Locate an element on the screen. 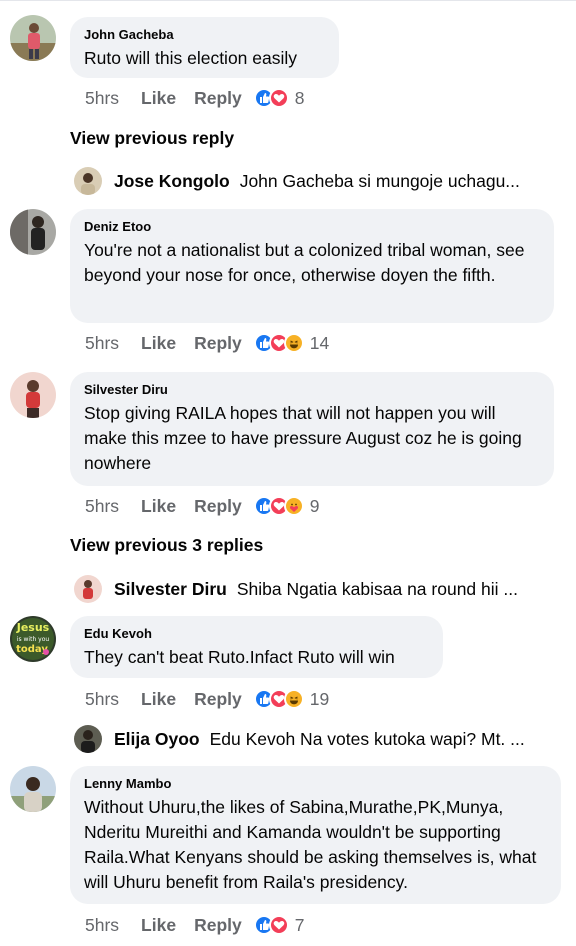 The height and width of the screenshot is (946, 576). comment-text: Ruto will this election easily is located at coordinates (191, 58).